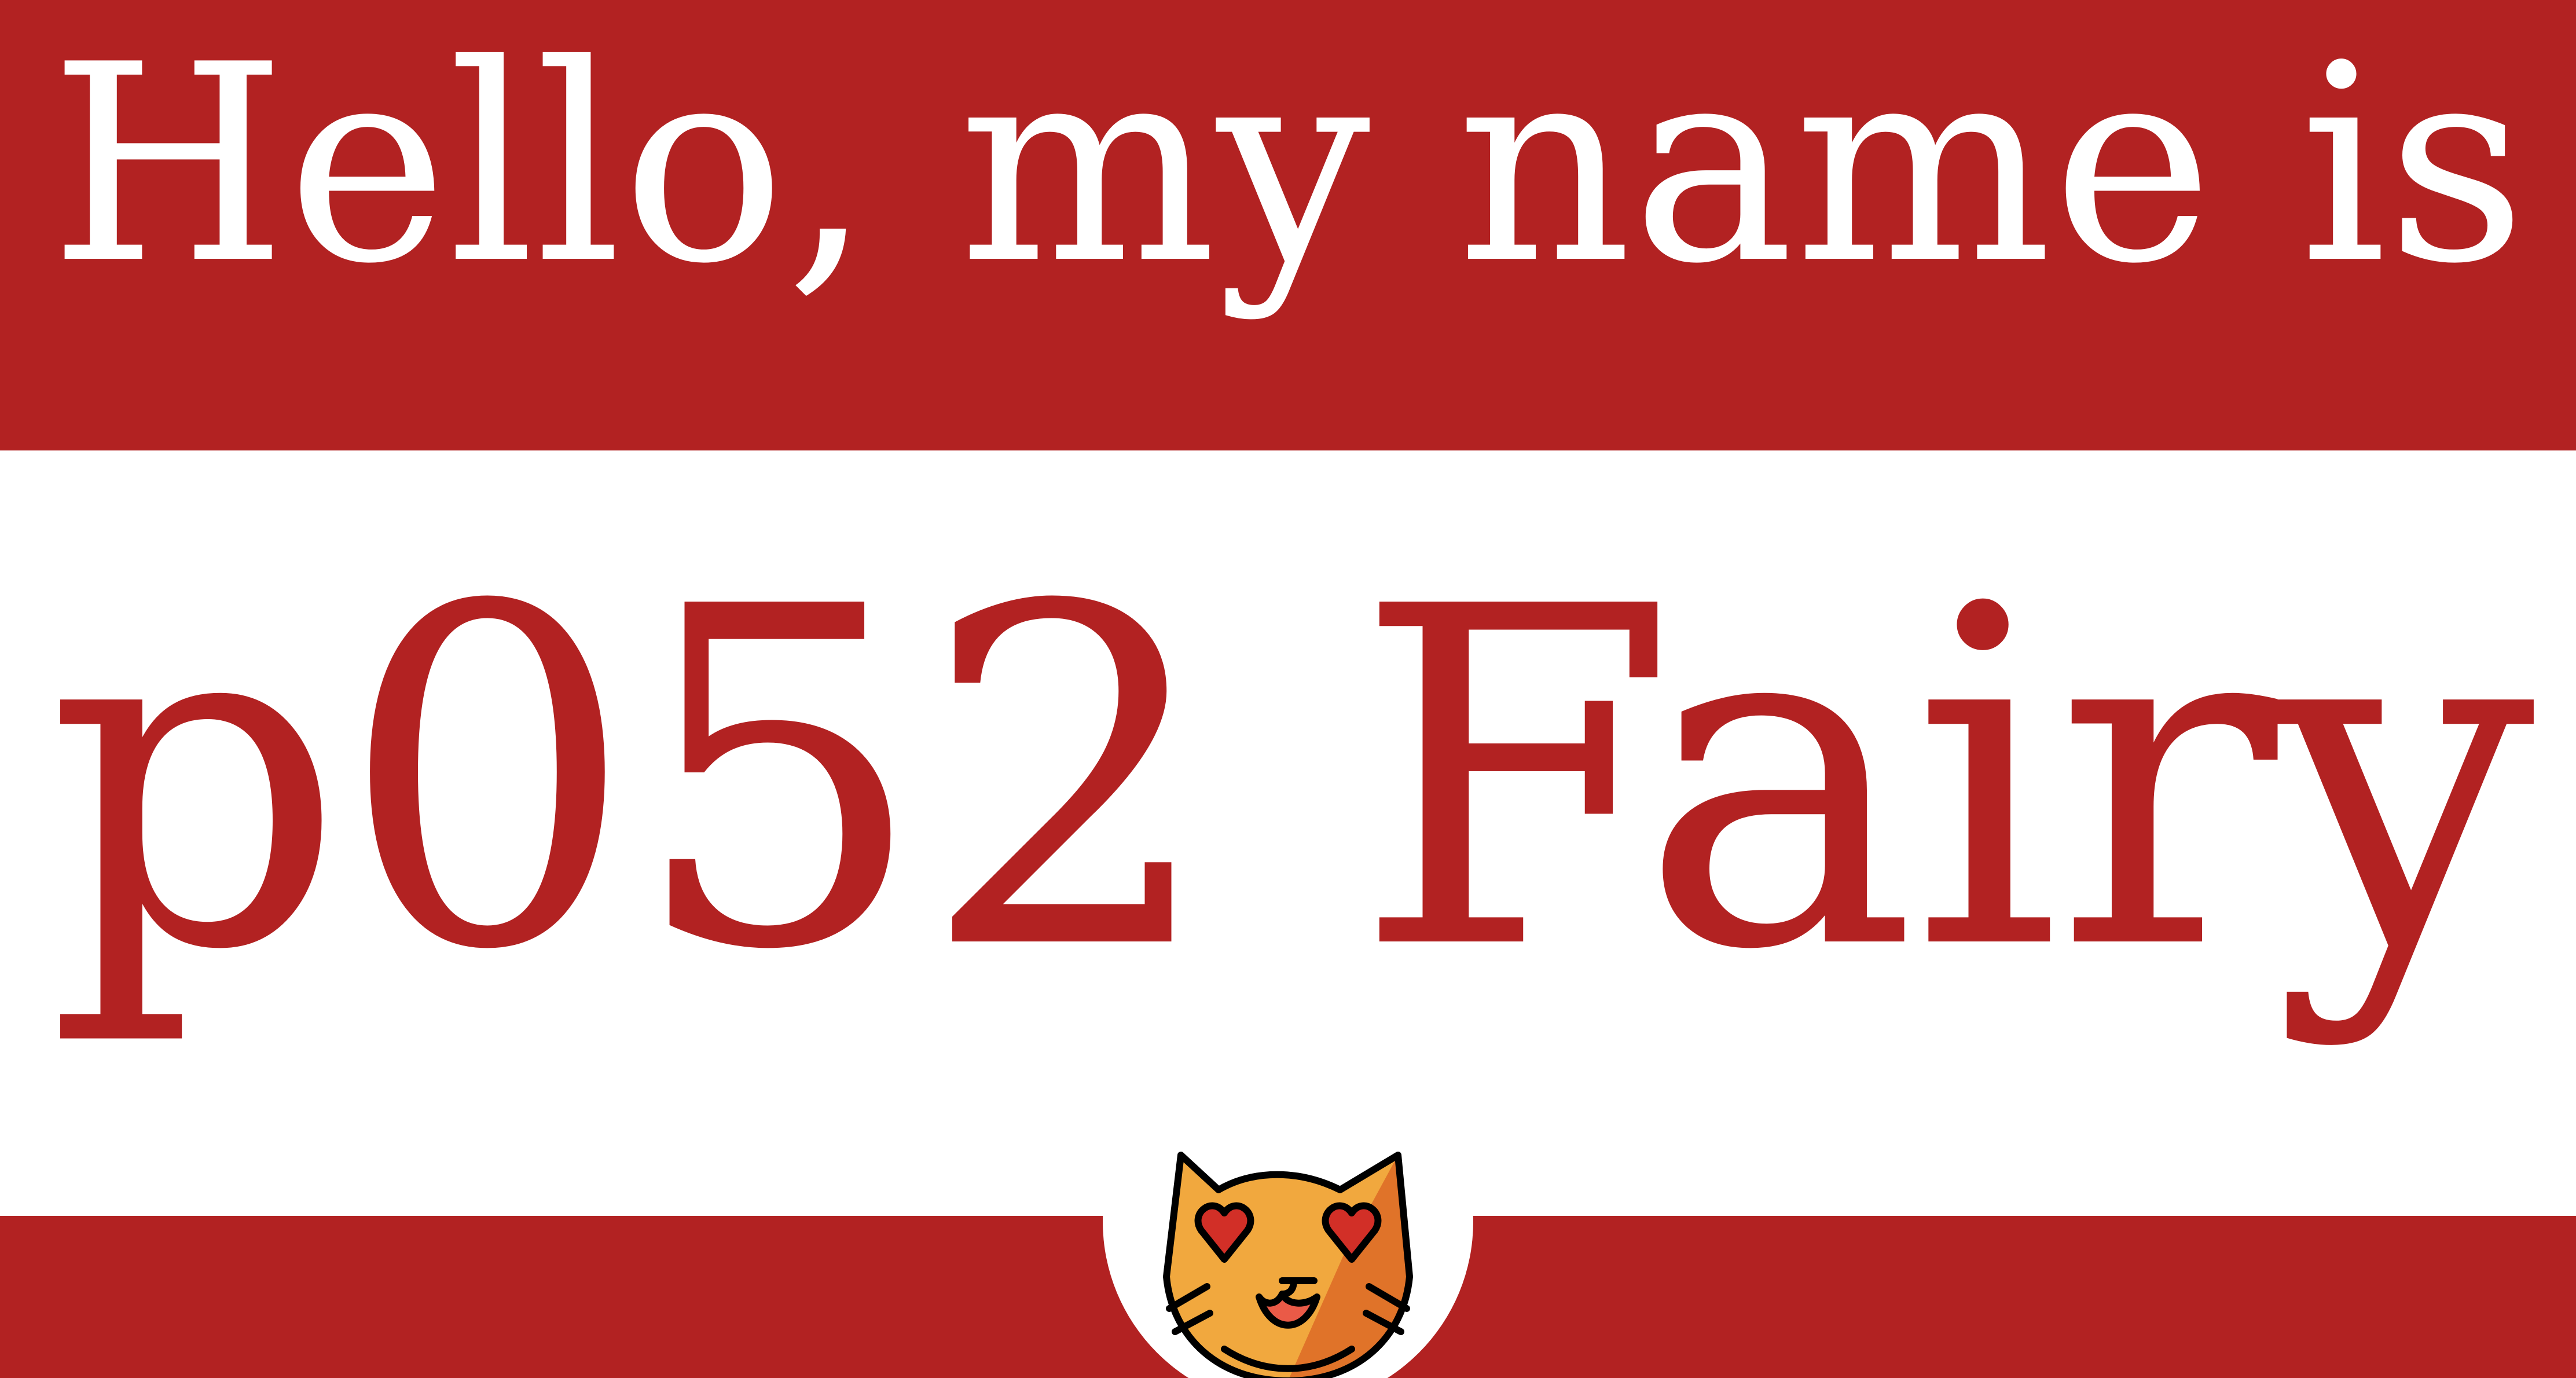 This screenshot has width=2576, height=1378. I want to click on cat-face-heart-eyes-icon, so click(1288, 1207).